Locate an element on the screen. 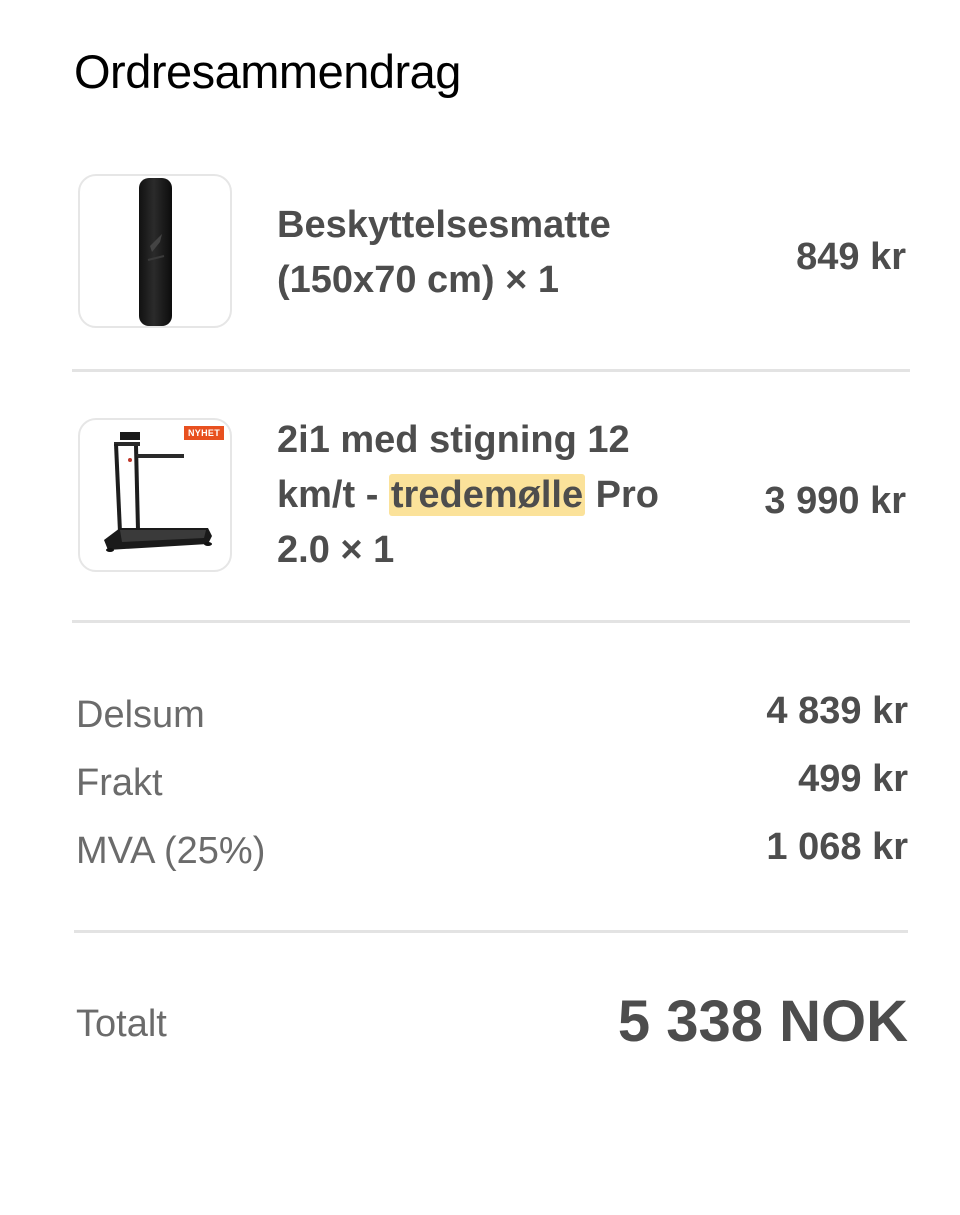  subtotal-label: Delsum is located at coordinates (140, 715).